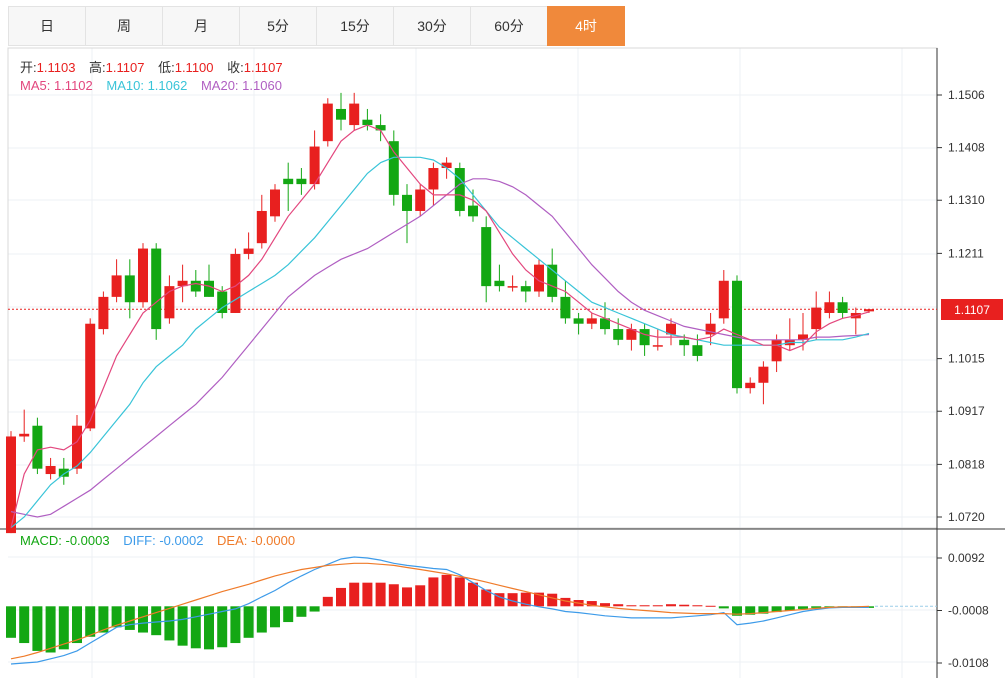  I want to click on diff-label: DIFF:, so click(141, 540).